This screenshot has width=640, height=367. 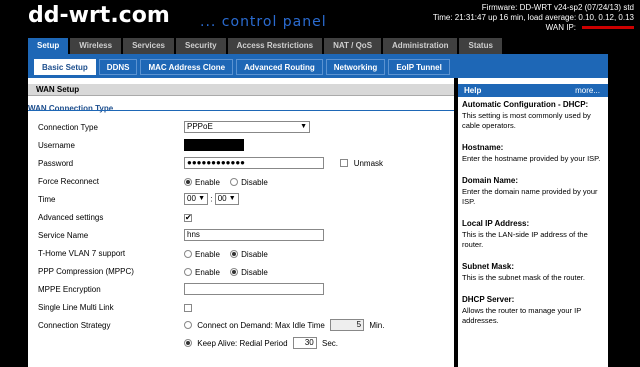 What do you see at coordinates (222, 198) in the screenshot?
I see `time-minute-value: 00` at bounding box center [222, 198].